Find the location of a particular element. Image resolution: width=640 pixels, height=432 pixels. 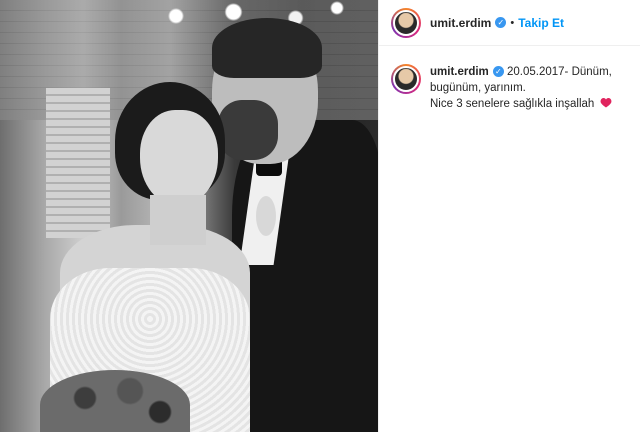

follow-button: Takip Et is located at coordinates (541, 23).